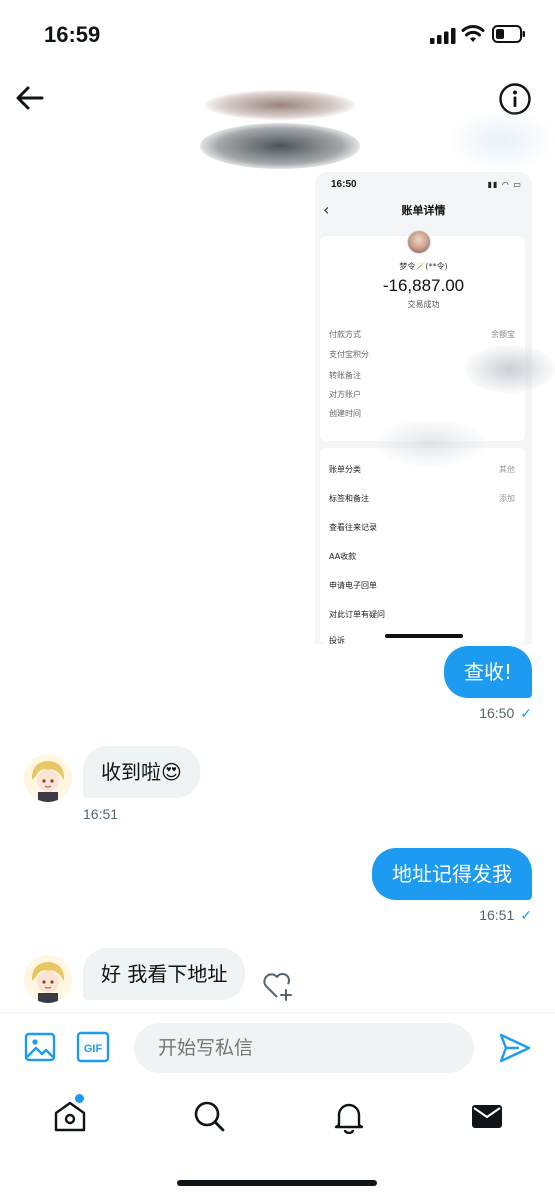 The width and height of the screenshot is (555, 1200). Describe the element at coordinates (473, 33) in the screenshot. I see `wifi-icon` at that location.